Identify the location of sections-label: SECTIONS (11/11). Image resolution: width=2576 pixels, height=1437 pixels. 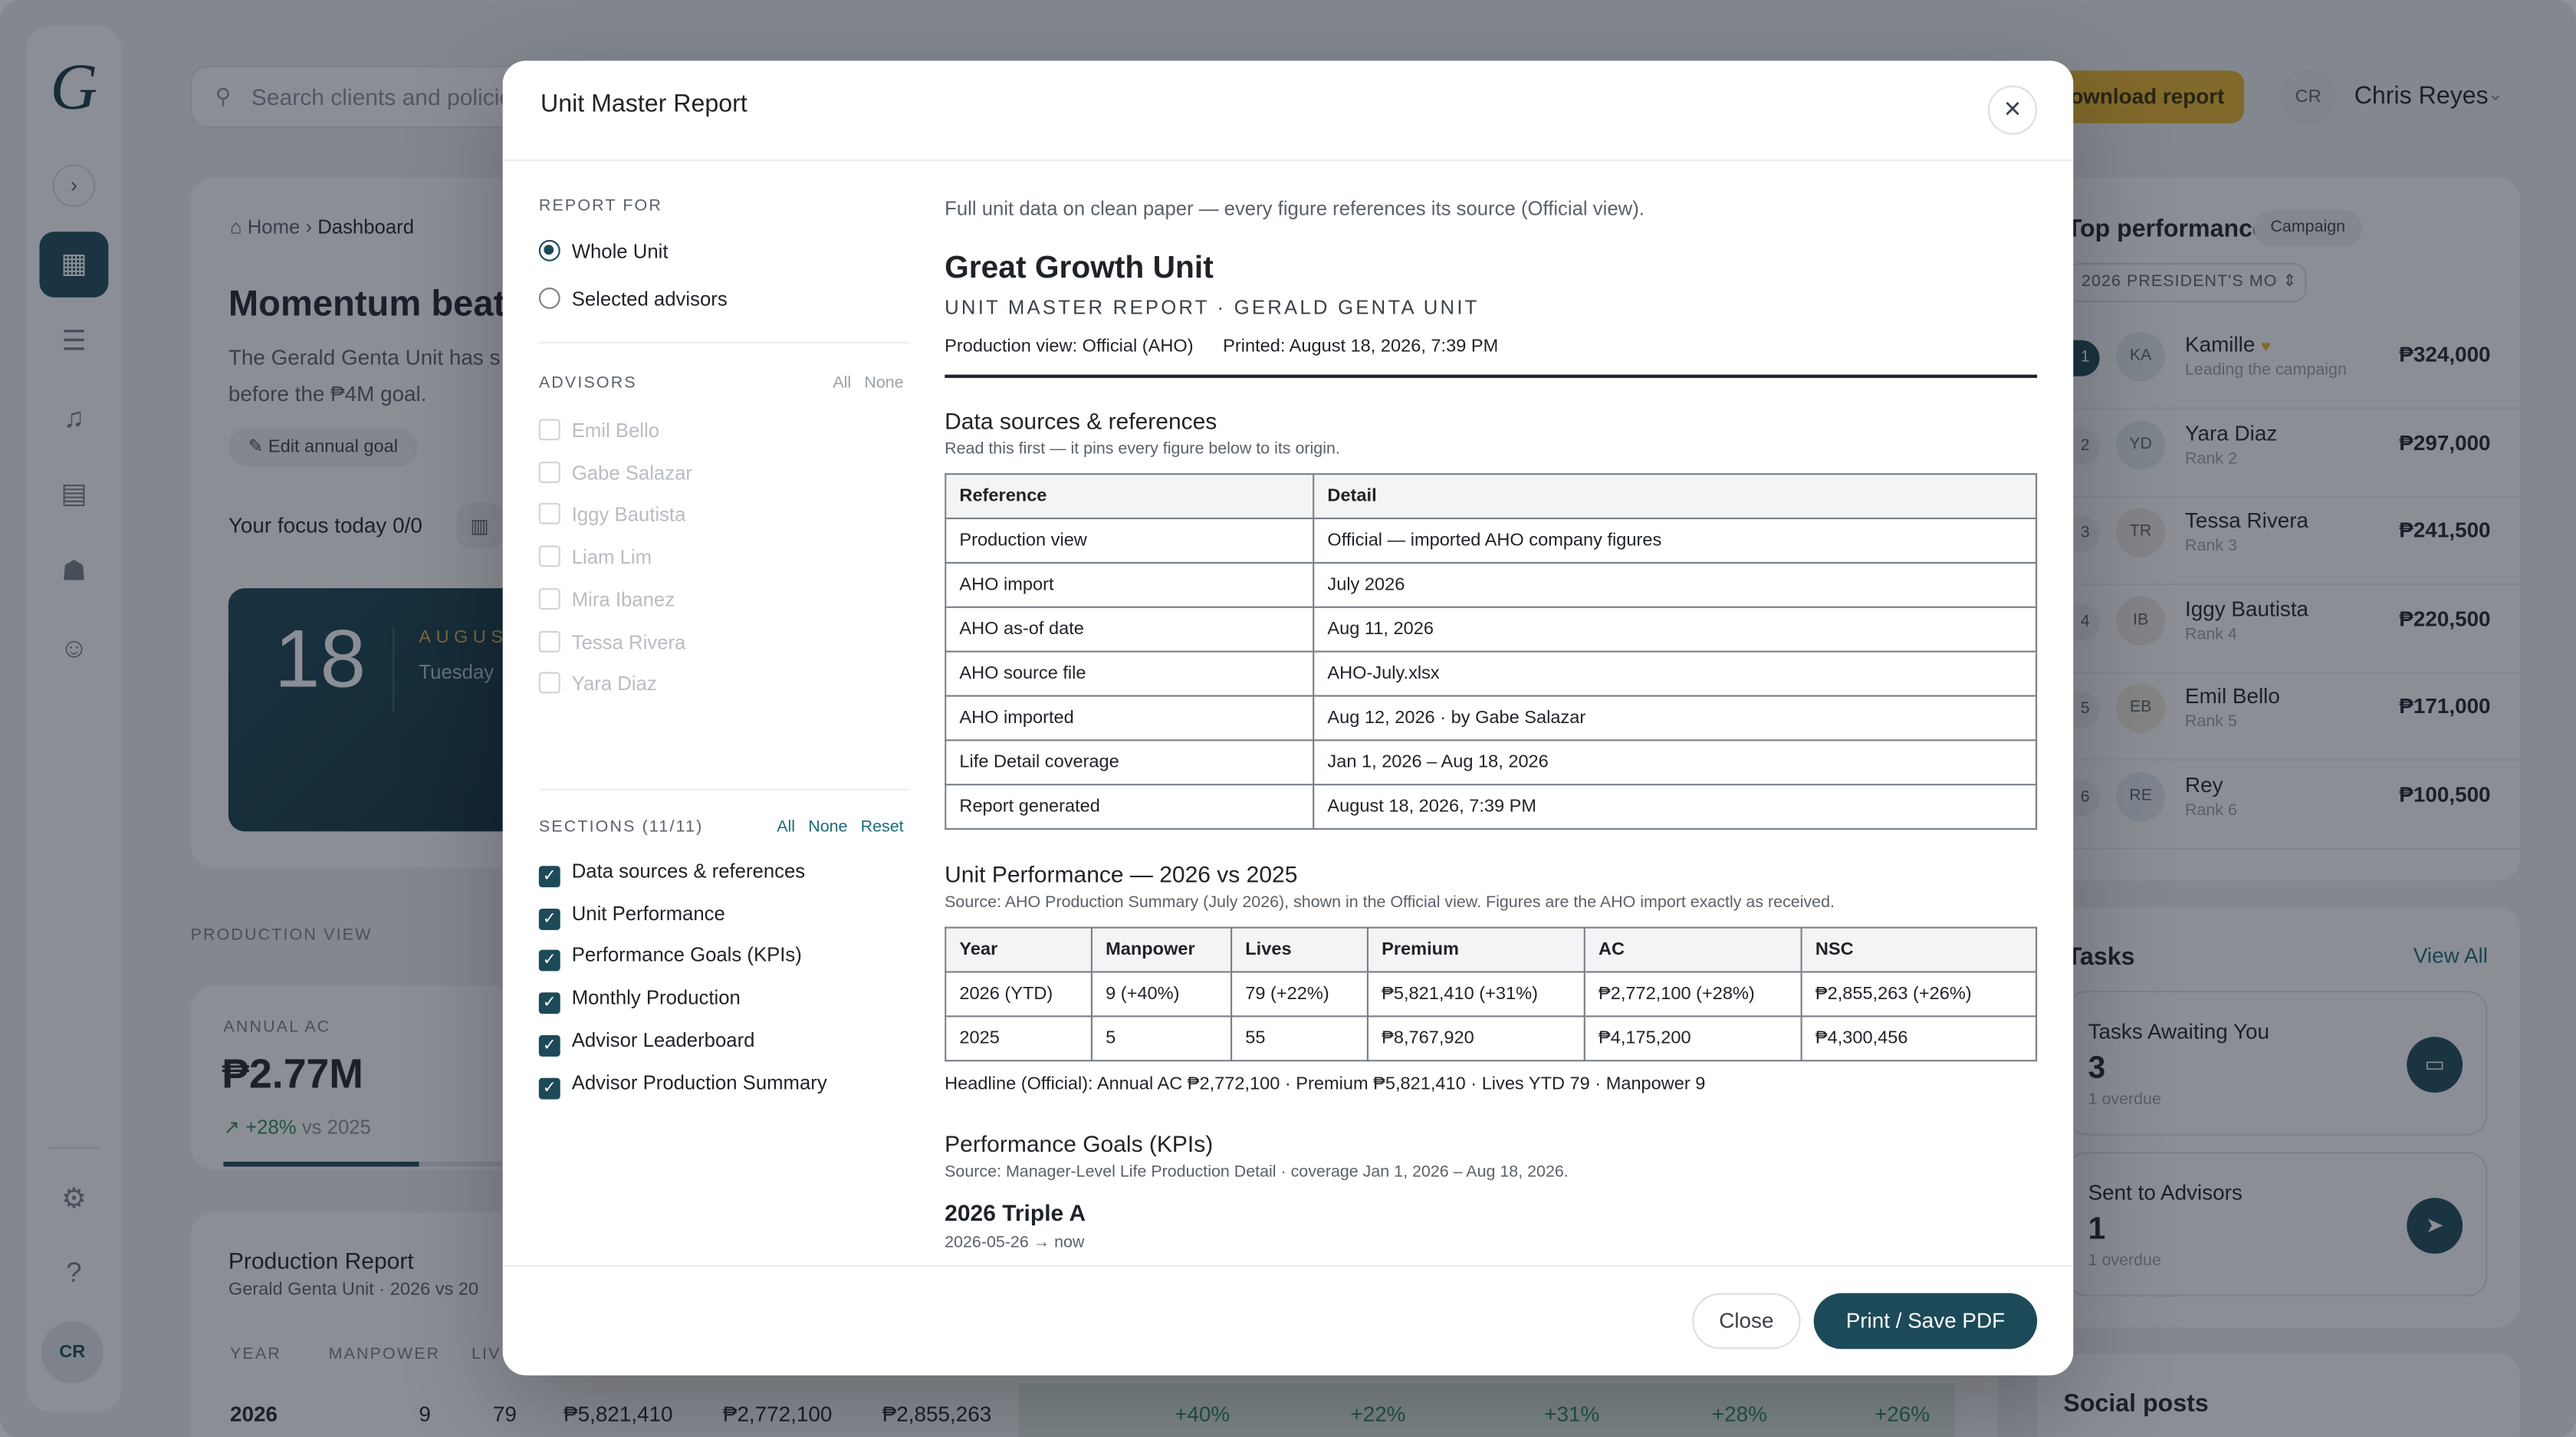
(621, 827).